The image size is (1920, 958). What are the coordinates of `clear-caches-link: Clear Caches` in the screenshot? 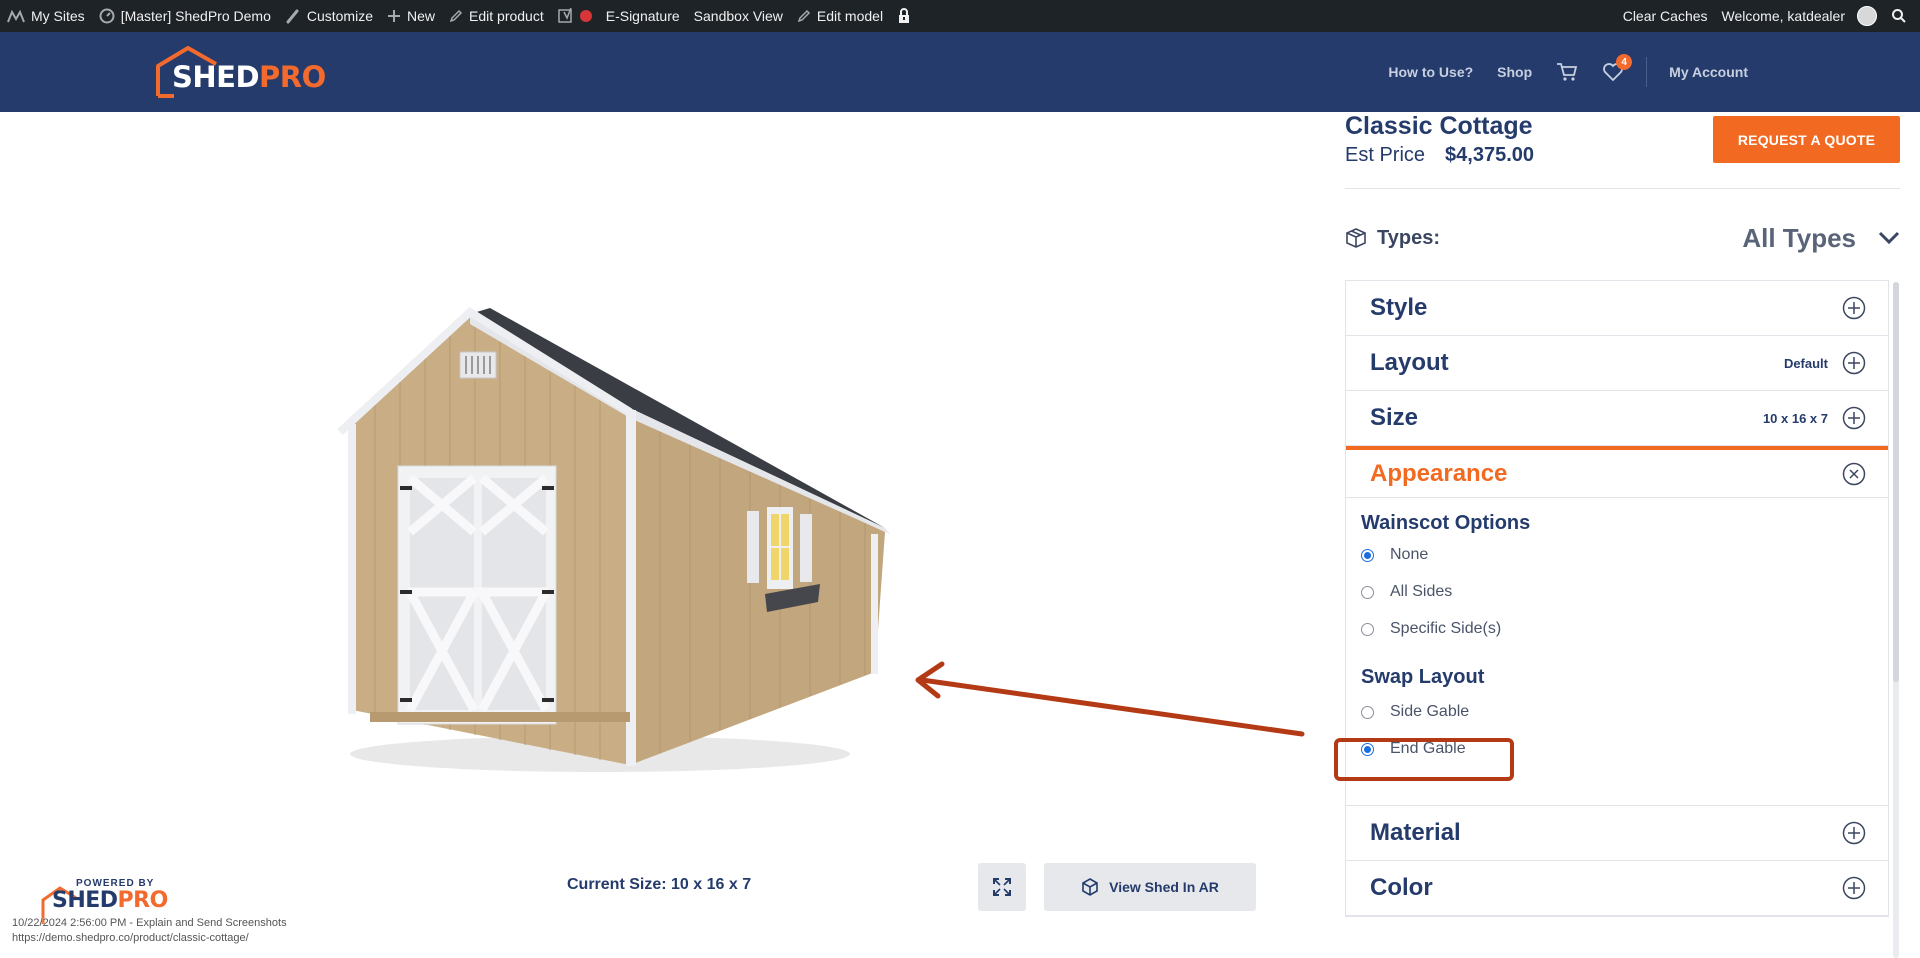 It's located at (1665, 16).